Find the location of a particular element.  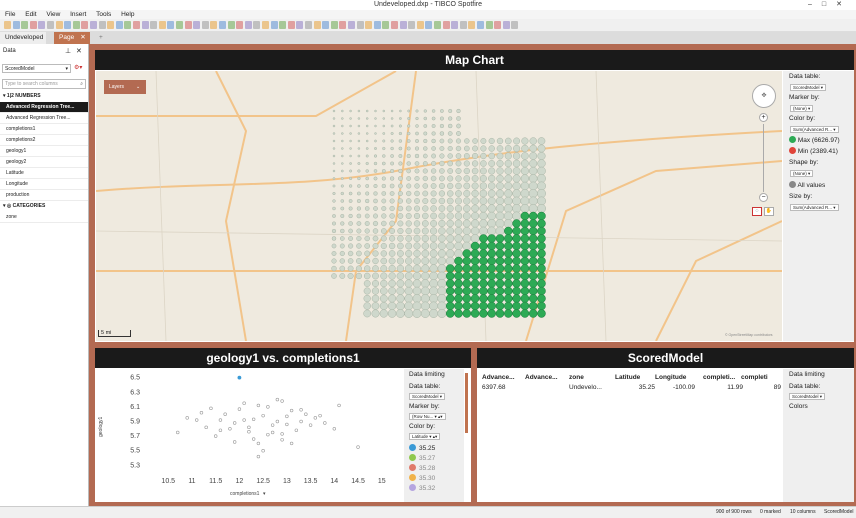

menu-view: View is located at coordinates (53, 14).